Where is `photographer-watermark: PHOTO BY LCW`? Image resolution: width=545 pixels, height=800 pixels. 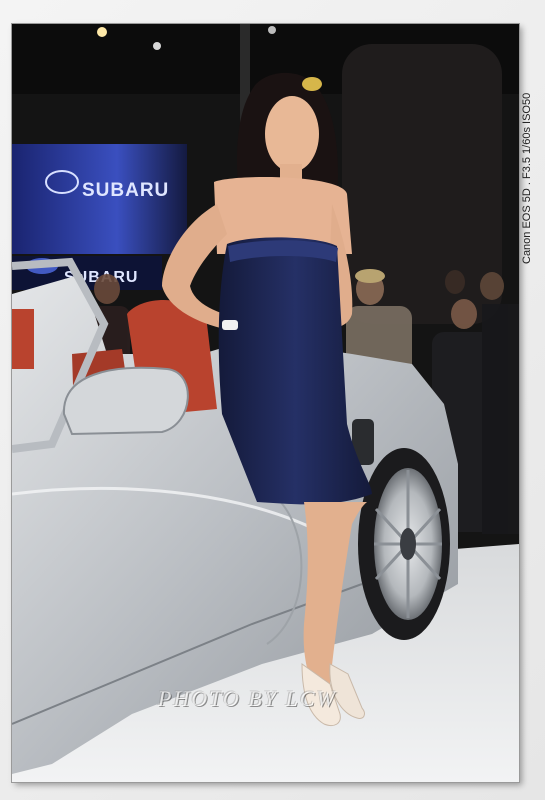 photographer-watermark: PHOTO BY LCW is located at coordinates (247, 698).